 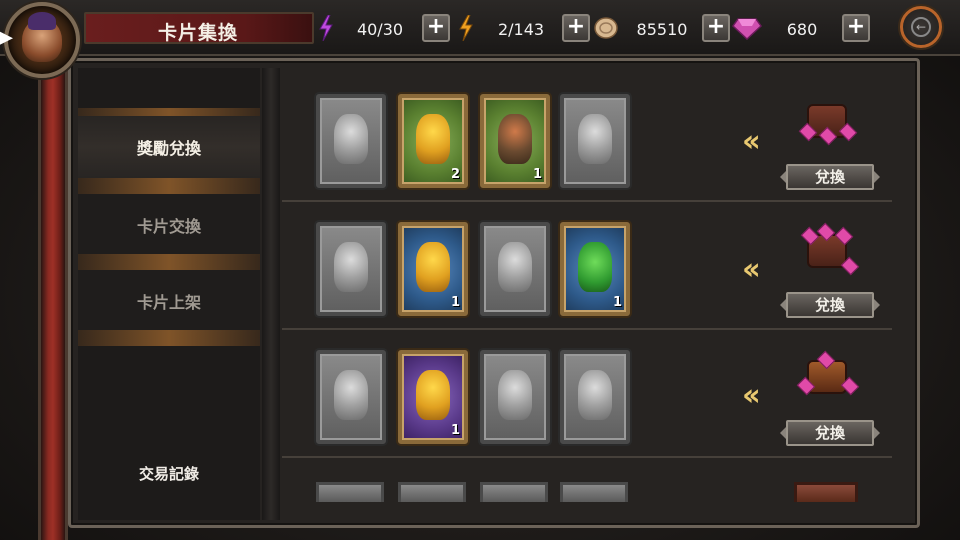 I want to click on gems-value: 680, so click(x=802, y=29).